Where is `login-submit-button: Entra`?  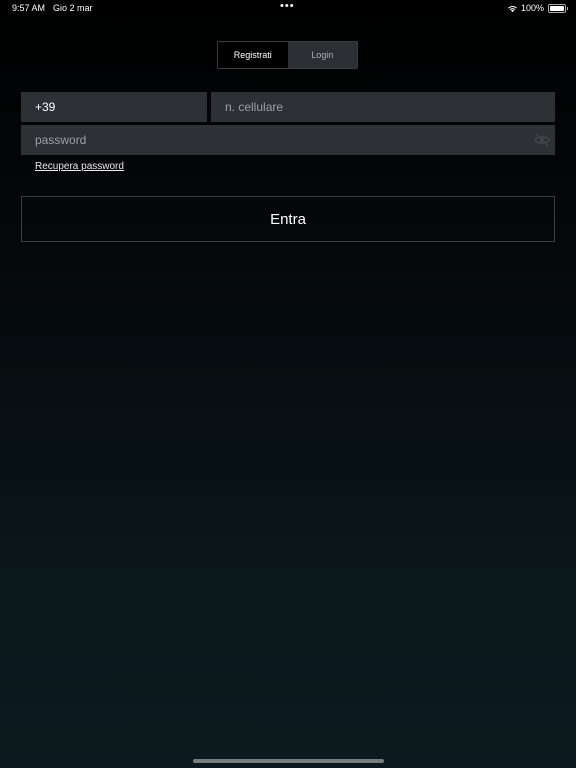 login-submit-button: Entra is located at coordinates (288, 219).